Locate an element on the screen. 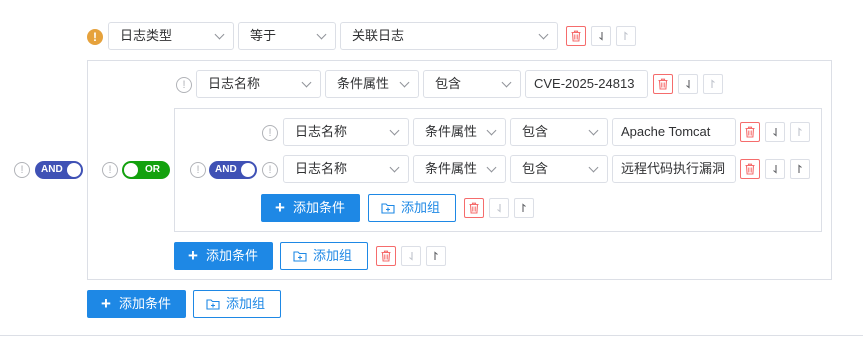 The width and height of the screenshot is (863, 337). divider is located at coordinates (431, 335).